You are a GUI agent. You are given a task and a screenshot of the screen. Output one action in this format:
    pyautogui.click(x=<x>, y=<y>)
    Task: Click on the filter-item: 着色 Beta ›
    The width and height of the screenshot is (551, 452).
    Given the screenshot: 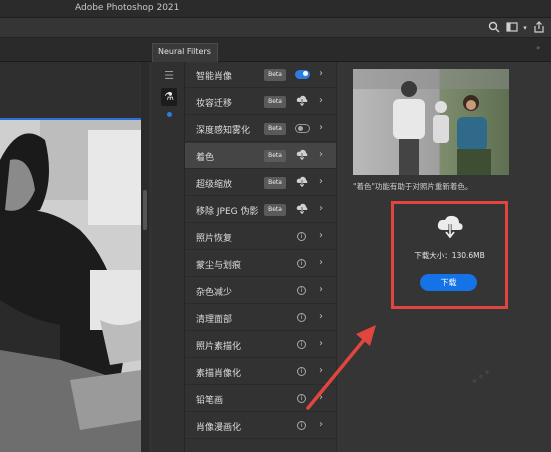 What is the action you would take?
    pyautogui.click(x=260, y=156)
    